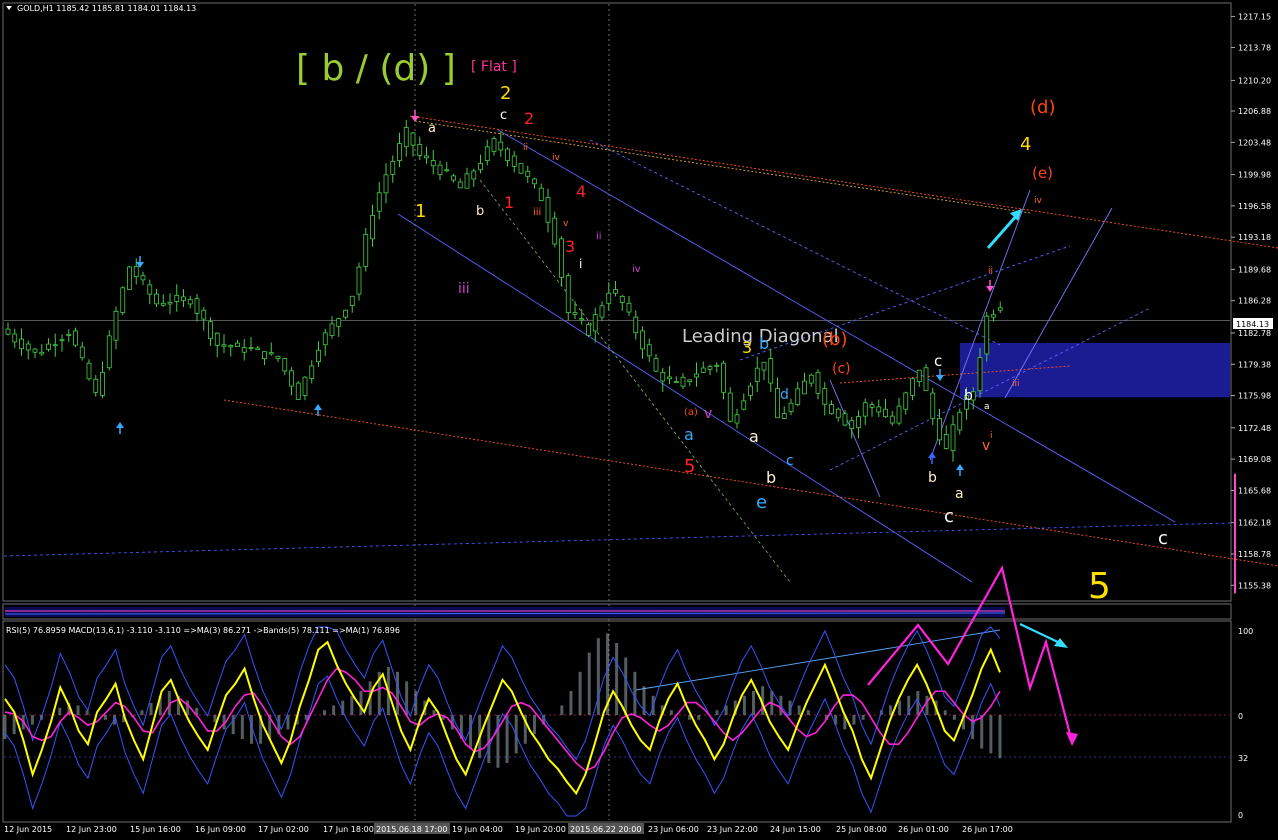  I want to click on time-tick-label: 19 Jun 04:00, so click(477, 829).